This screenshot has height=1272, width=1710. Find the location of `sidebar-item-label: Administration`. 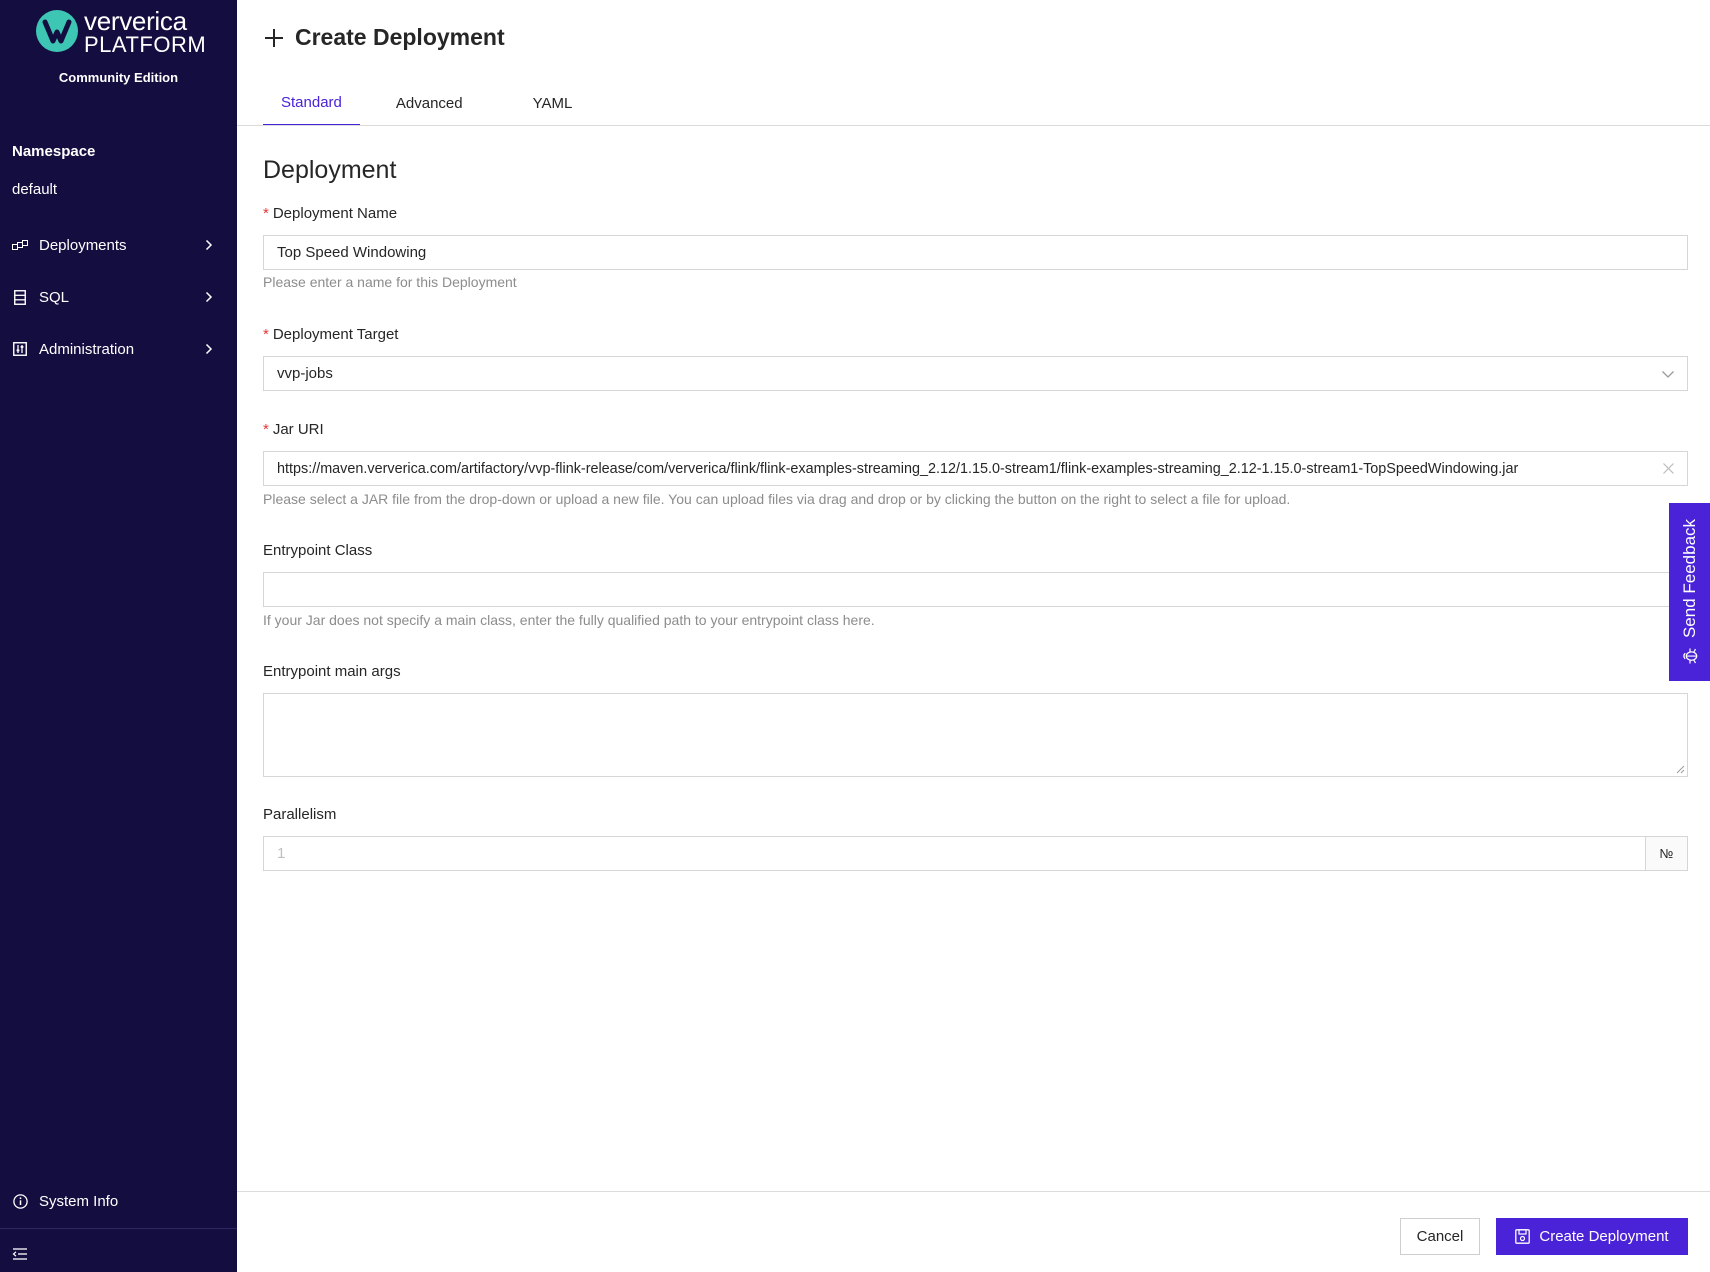

sidebar-item-label: Administration is located at coordinates (87, 349).